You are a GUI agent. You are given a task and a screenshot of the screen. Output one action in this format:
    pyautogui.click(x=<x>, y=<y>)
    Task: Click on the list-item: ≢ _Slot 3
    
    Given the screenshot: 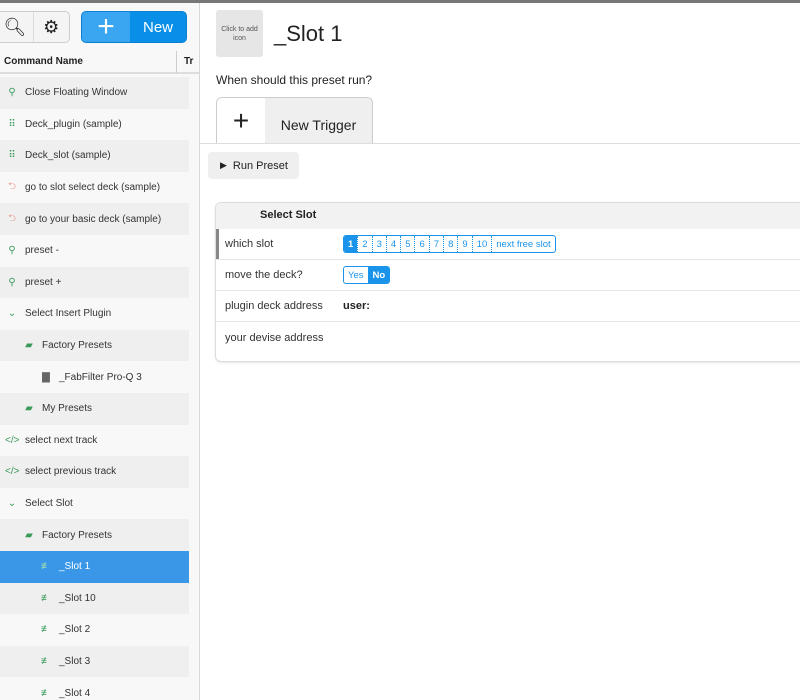 What is the action you would take?
    pyautogui.click(x=94, y=661)
    